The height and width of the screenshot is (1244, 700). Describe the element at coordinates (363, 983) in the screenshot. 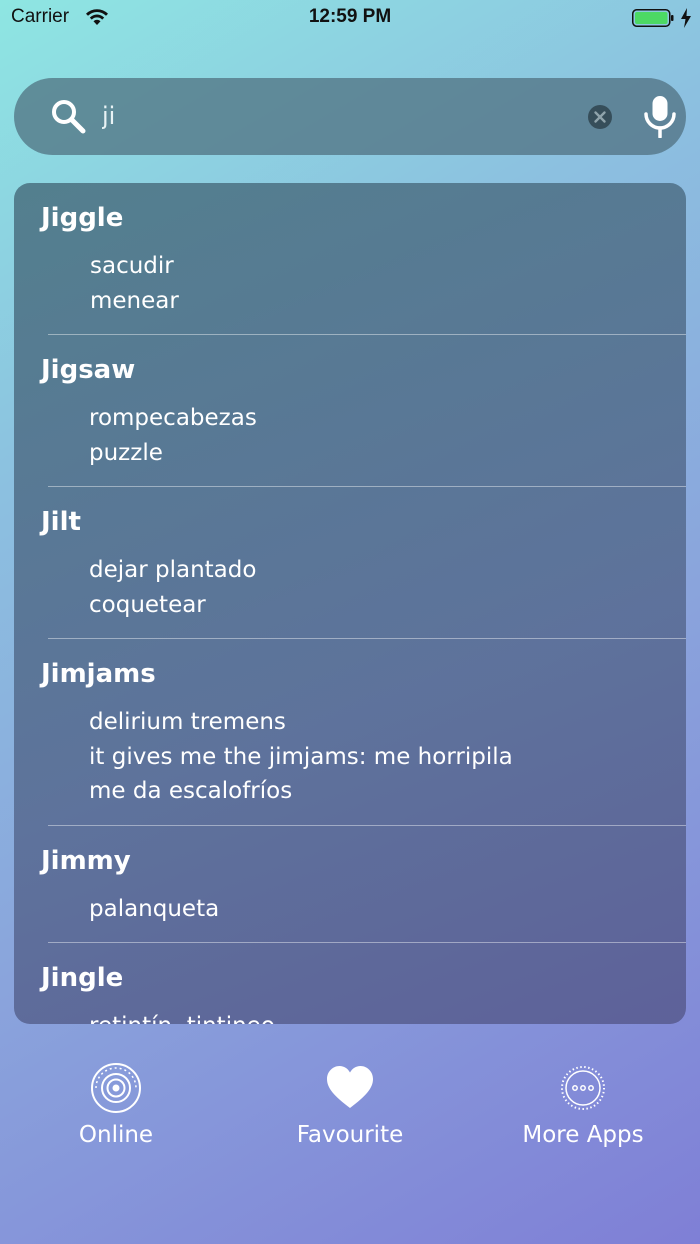

I see `list-item: Jingle retintín, tintineo` at that location.